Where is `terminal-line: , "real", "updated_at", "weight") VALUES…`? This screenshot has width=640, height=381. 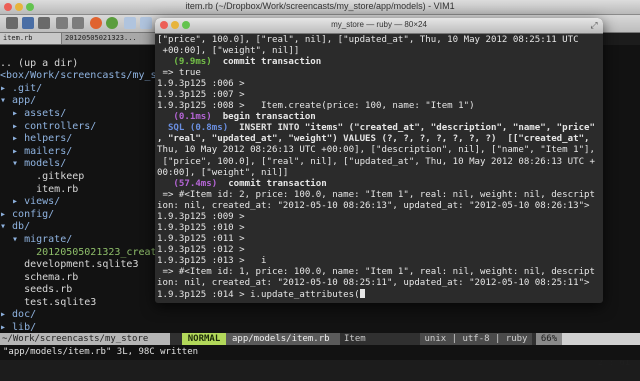 terminal-line: , "real", "updated_at", "weight") VALUES… is located at coordinates (379, 139).